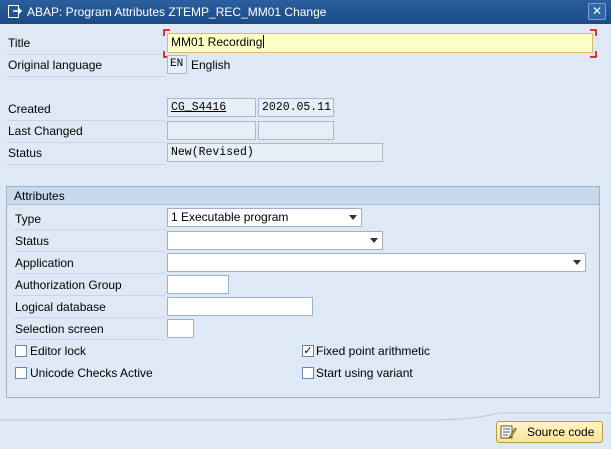 Image resolution: width=611 pixels, height=449 pixels. What do you see at coordinates (508, 432) in the screenshot?
I see `source-code-icon` at bounding box center [508, 432].